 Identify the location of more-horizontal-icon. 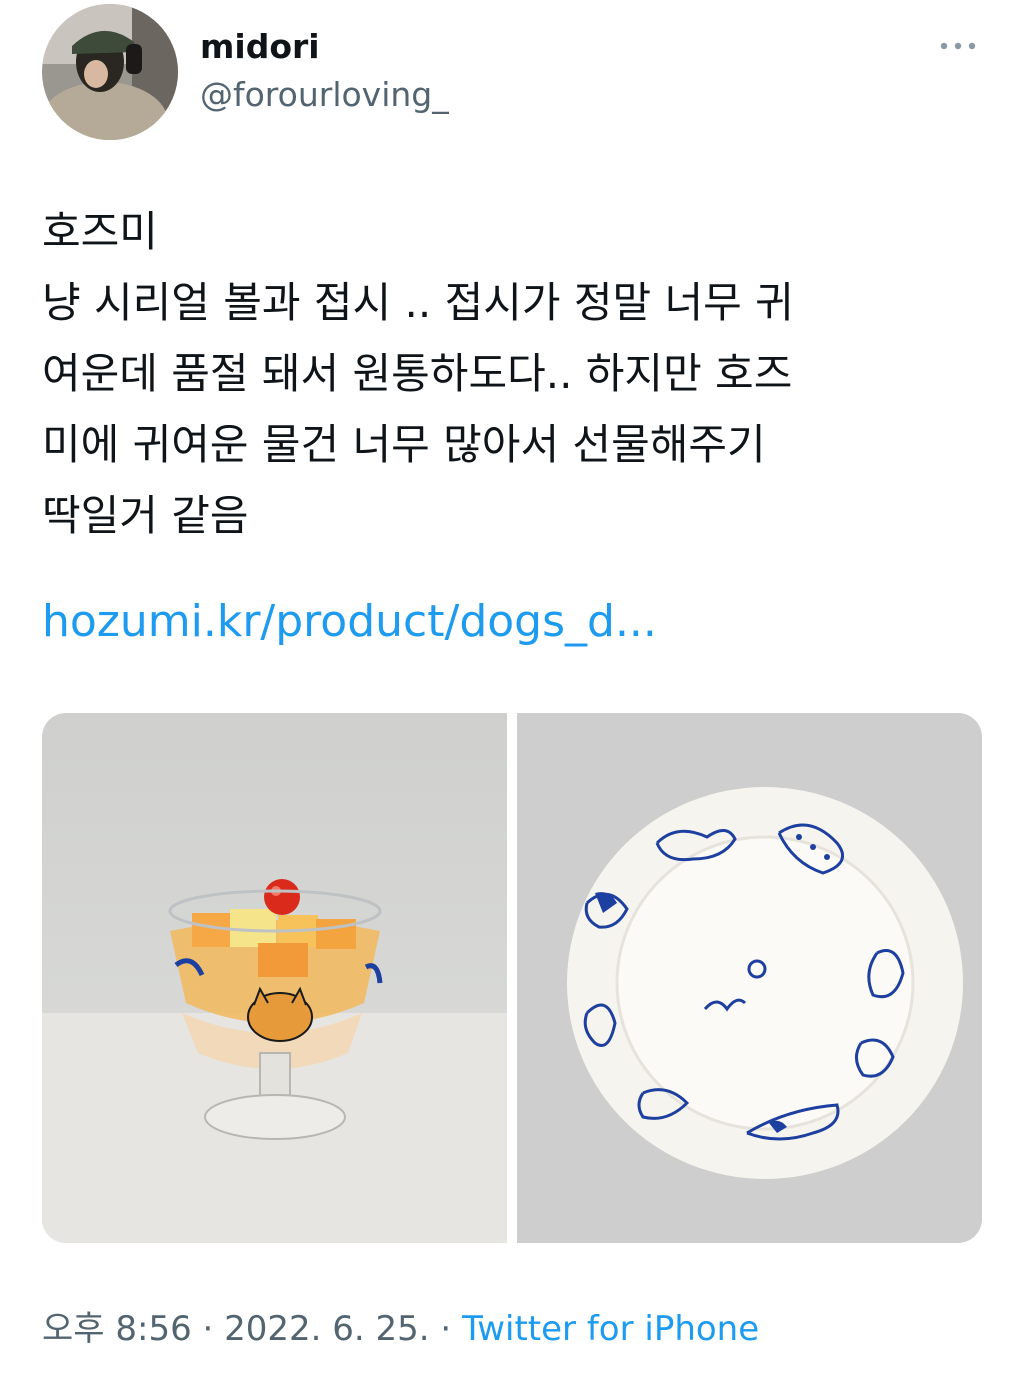
(958, 46).